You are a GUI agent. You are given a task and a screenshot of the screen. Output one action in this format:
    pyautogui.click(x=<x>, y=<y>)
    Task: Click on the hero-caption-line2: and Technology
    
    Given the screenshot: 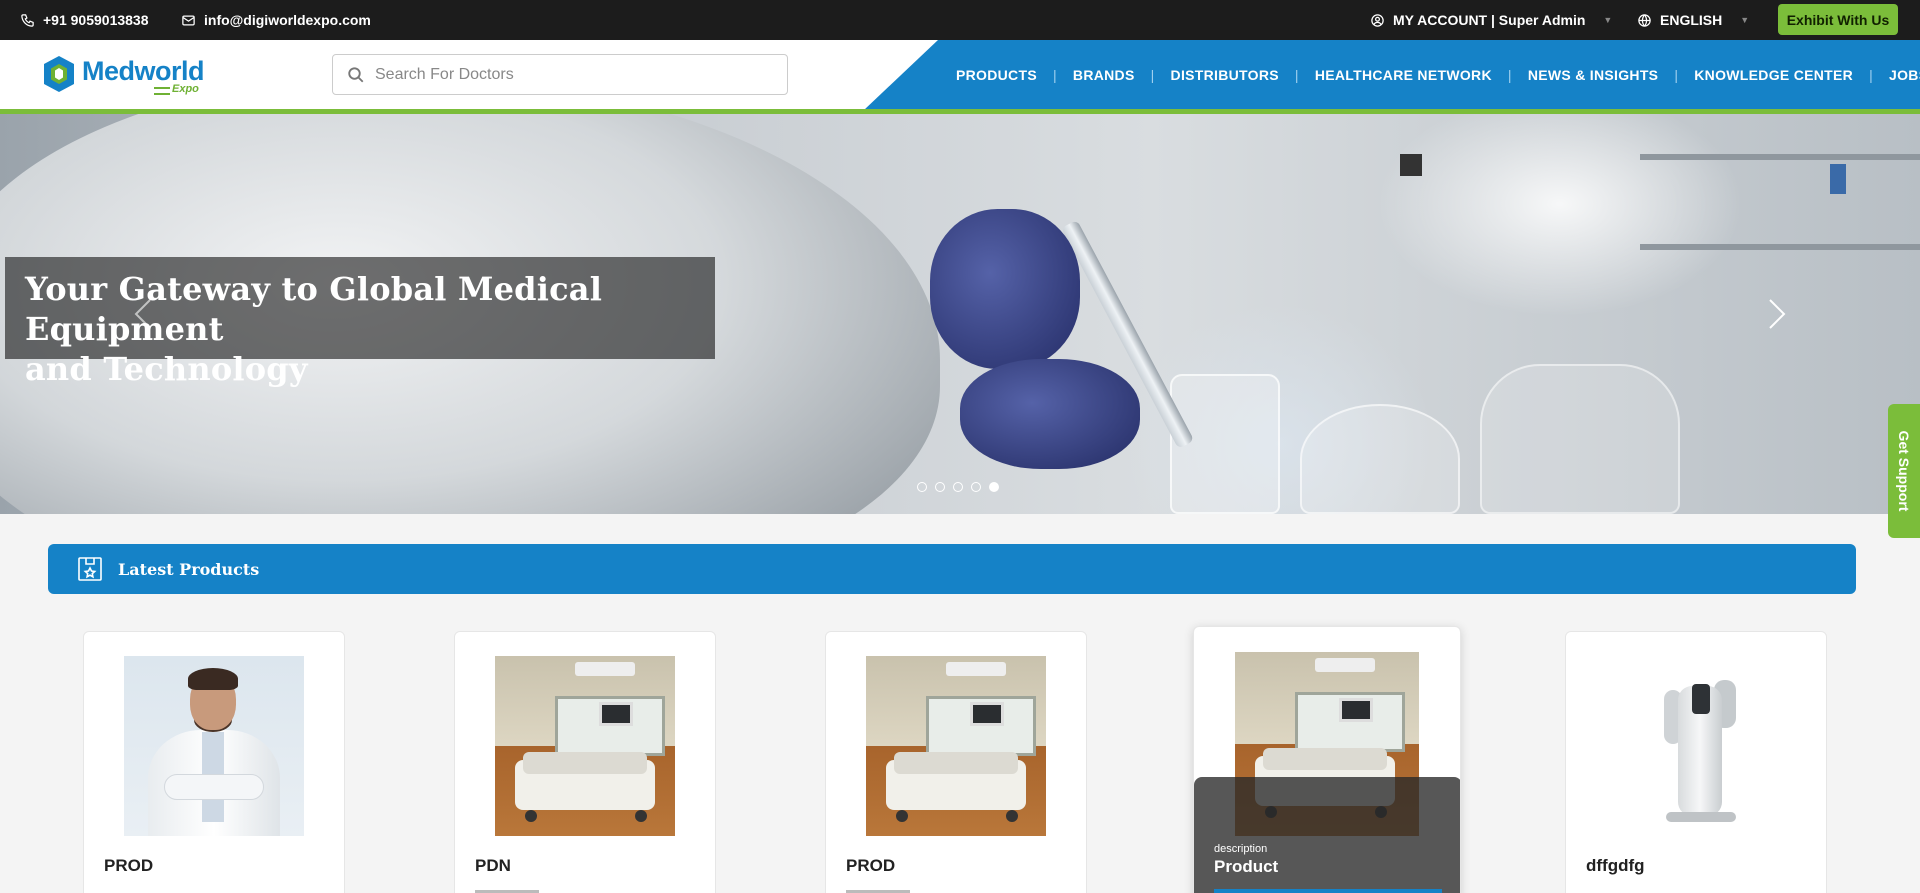 What is the action you would take?
    pyautogui.click(x=166, y=369)
    